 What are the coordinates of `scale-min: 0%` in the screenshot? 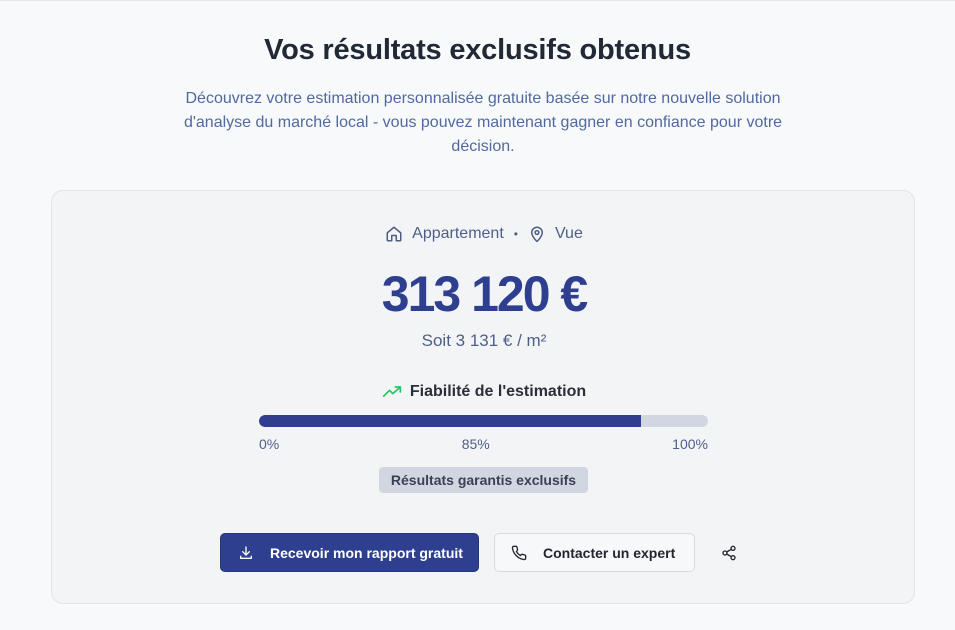 It's located at (269, 444).